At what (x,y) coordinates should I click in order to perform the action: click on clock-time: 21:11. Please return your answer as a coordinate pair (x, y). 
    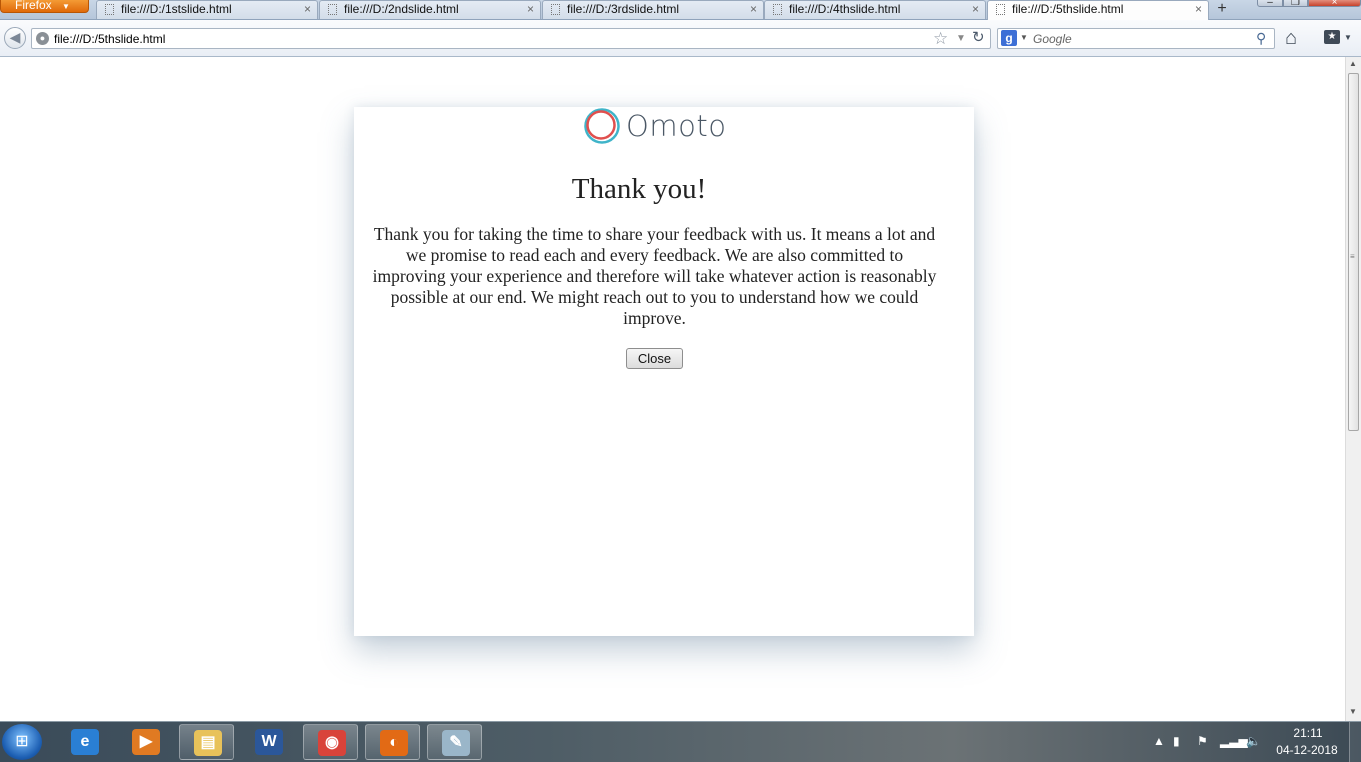
    Looking at the image, I should click on (1308, 733).